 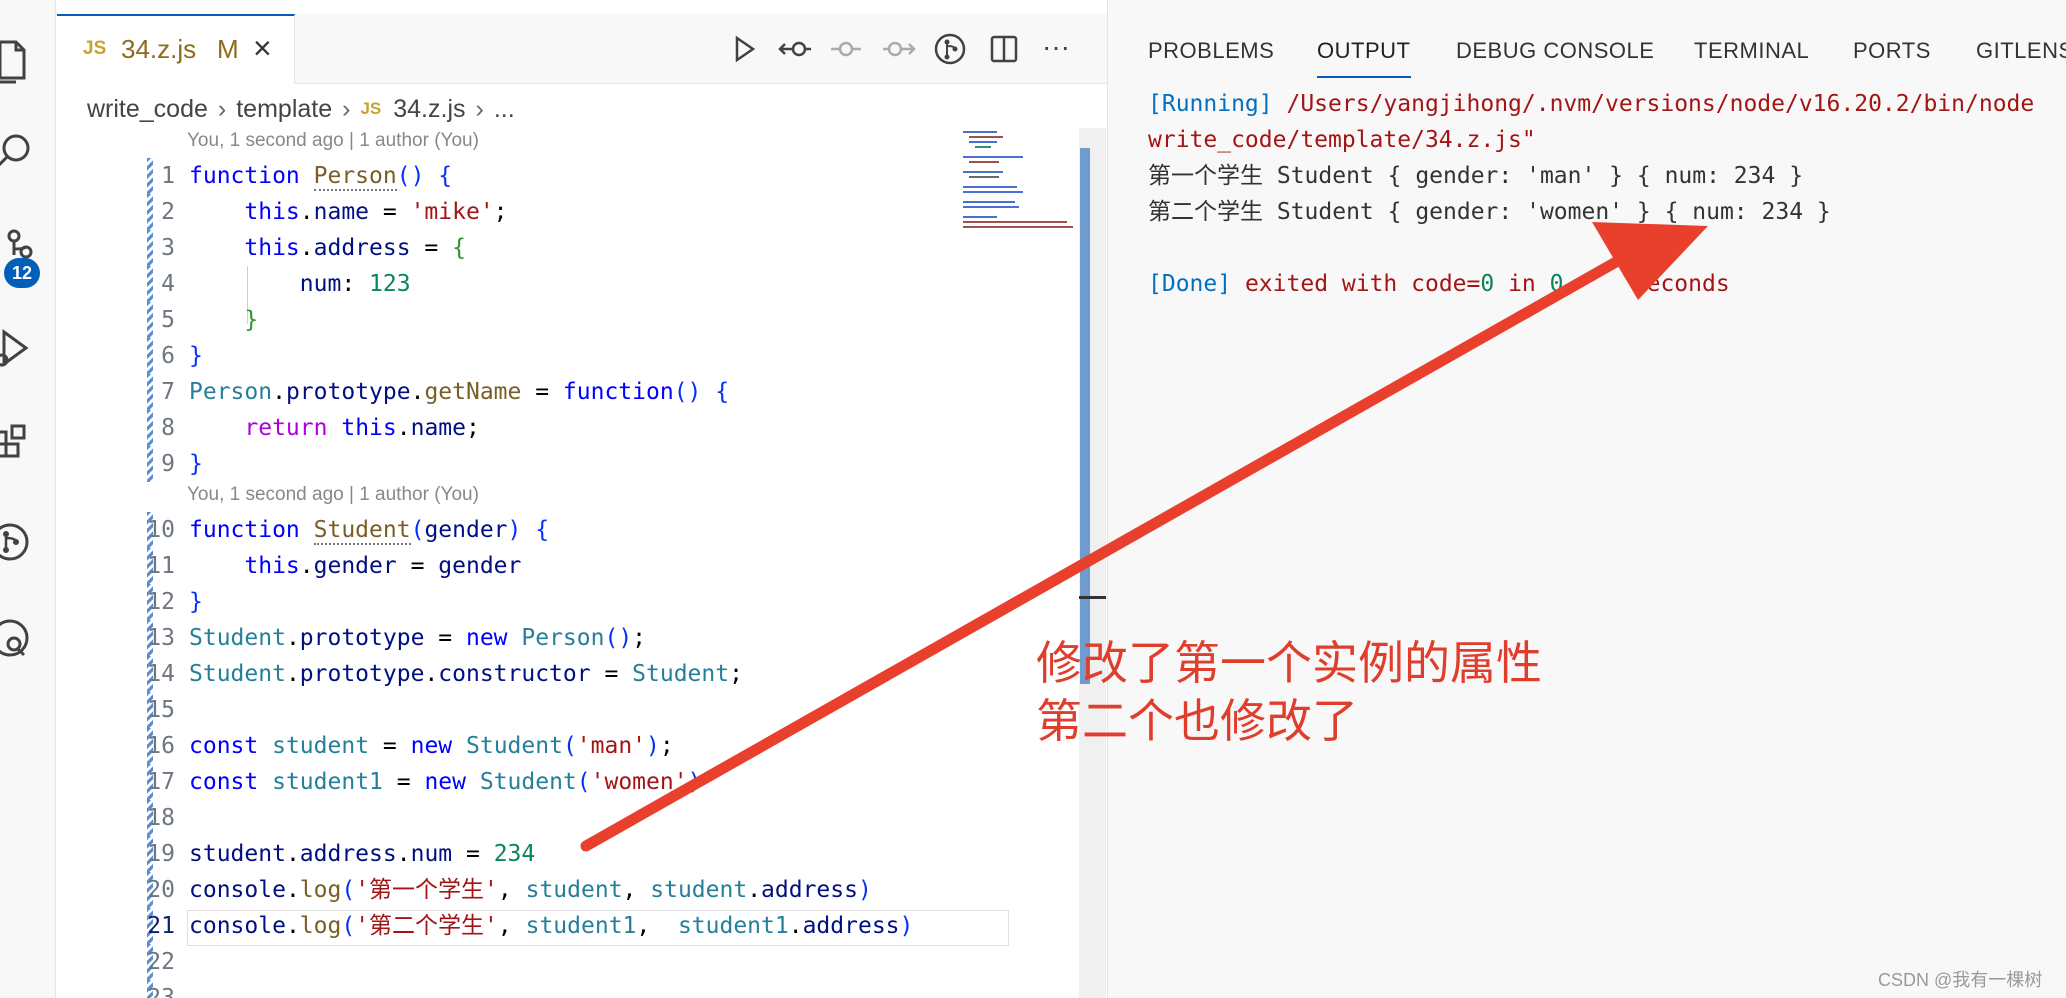 What do you see at coordinates (355, 248) in the screenshot?
I see `code-text: this.address = {` at bounding box center [355, 248].